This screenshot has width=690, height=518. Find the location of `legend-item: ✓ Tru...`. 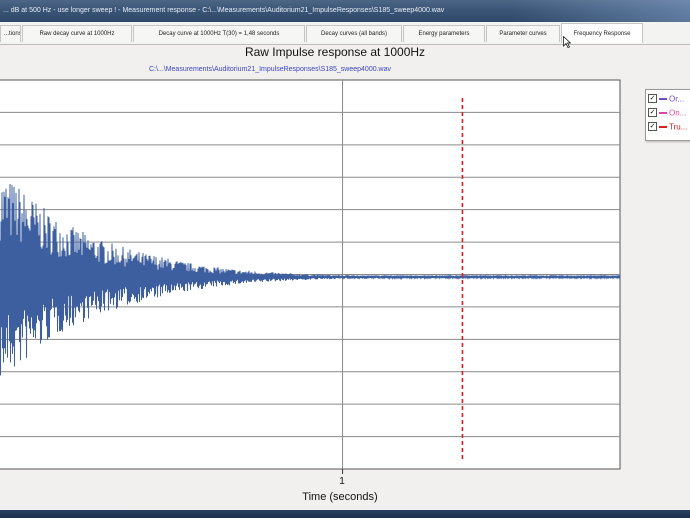

legend-item: ✓ Tru... is located at coordinates (667, 128).